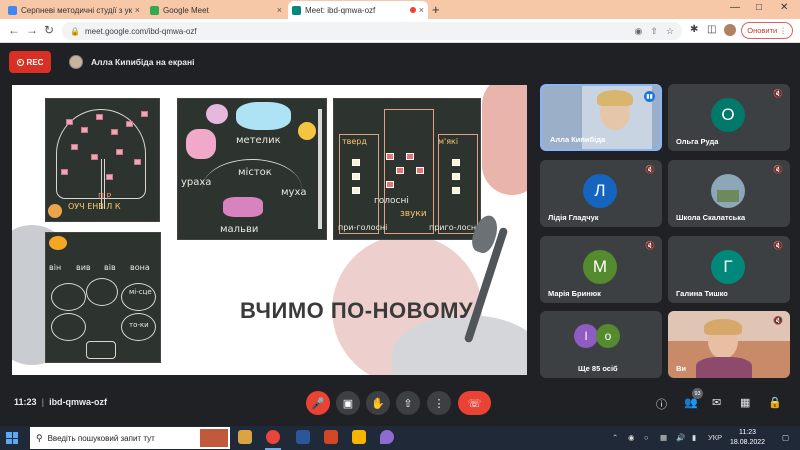 The width and height of the screenshot is (800, 450). What do you see at coordinates (767, 30) in the screenshot?
I see `update-button: Оновити ⋮` at bounding box center [767, 30].